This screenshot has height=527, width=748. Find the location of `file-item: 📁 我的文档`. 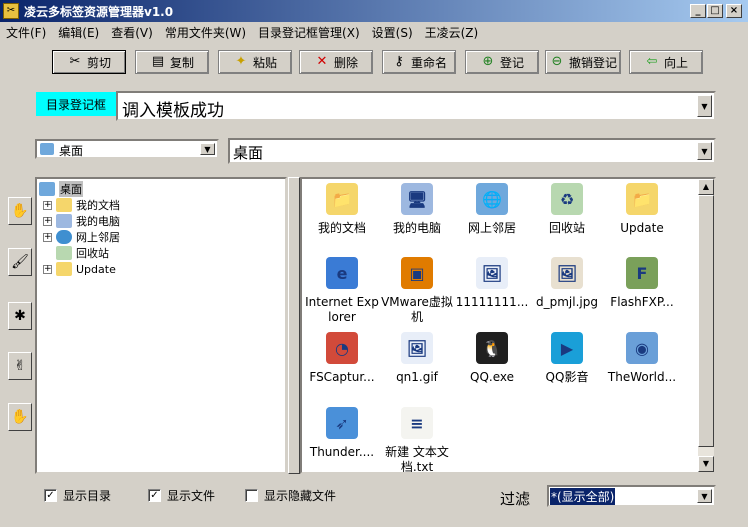

file-item: 📁 我的文档 is located at coordinates (342, 209).